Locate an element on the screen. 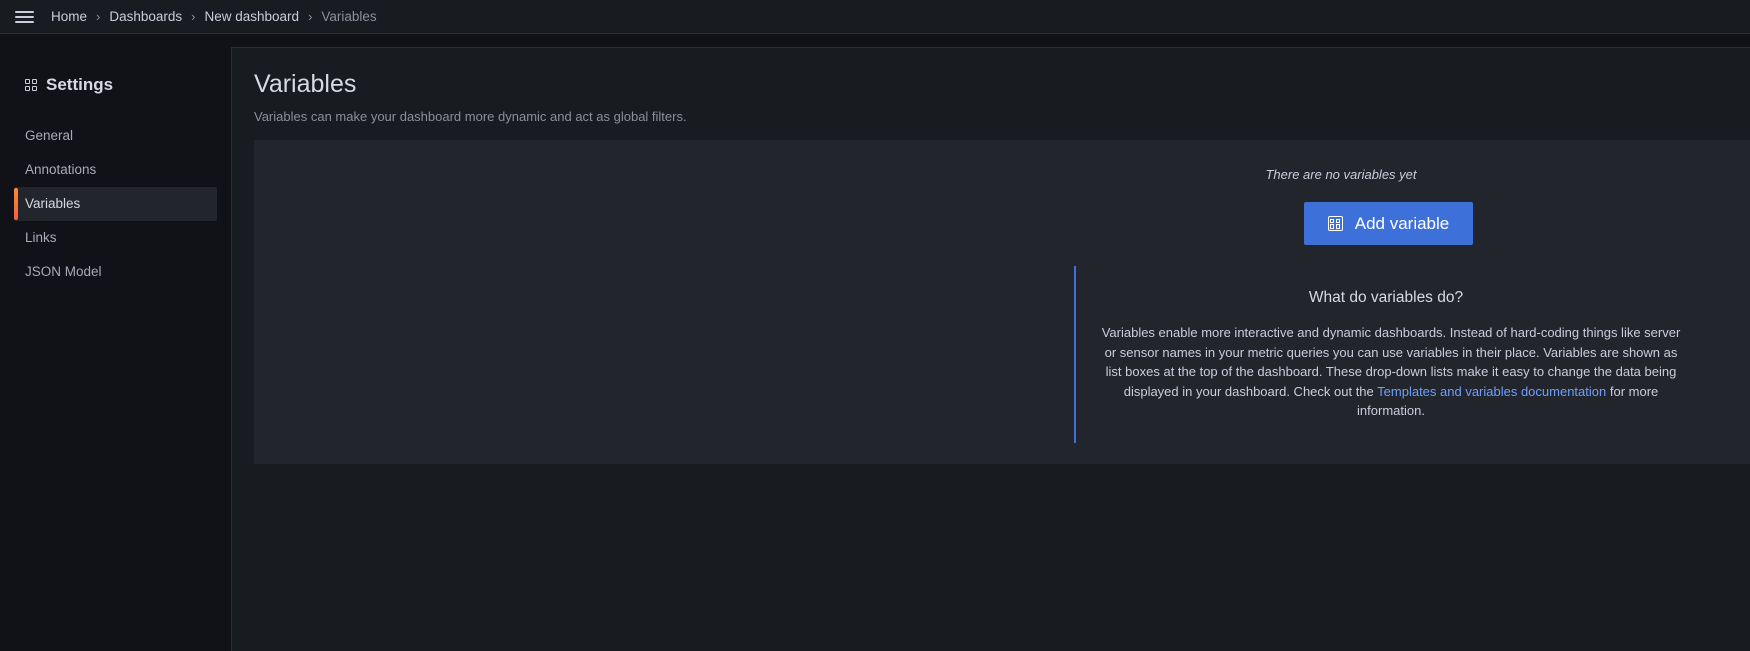  page-title: Variables is located at coordinates (305, 84).